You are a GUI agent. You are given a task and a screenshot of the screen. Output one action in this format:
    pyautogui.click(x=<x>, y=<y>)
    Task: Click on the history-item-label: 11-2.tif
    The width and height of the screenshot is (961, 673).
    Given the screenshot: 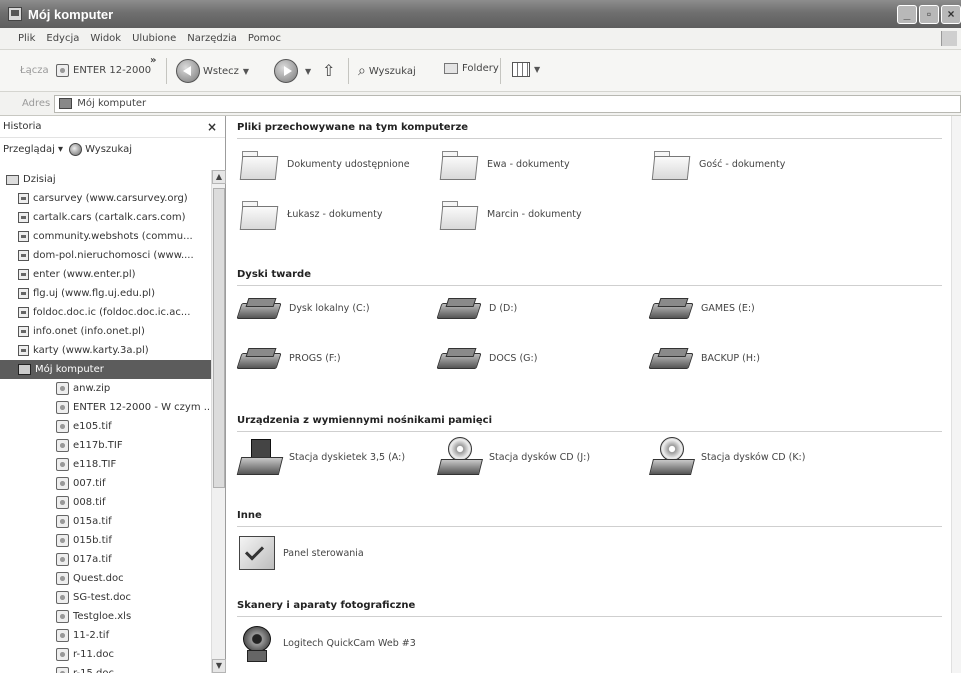 What is the action you would take?
    pyautogui.click(x=91, y=635)
    